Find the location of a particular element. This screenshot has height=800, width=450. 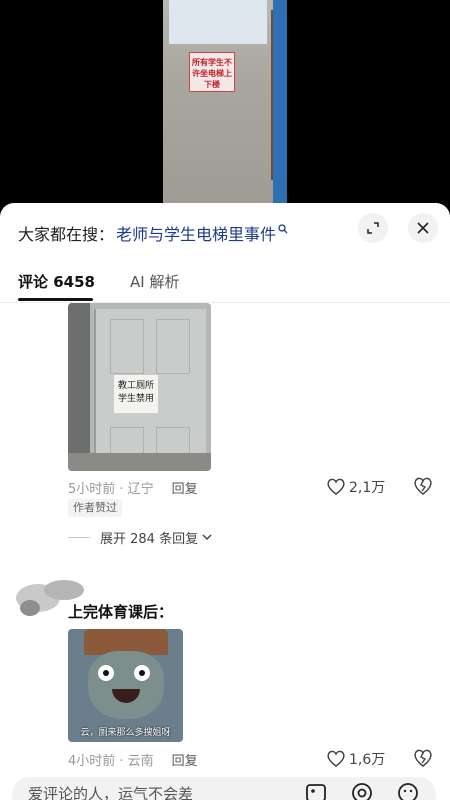

image-icon is located at coordinates (316, 790).